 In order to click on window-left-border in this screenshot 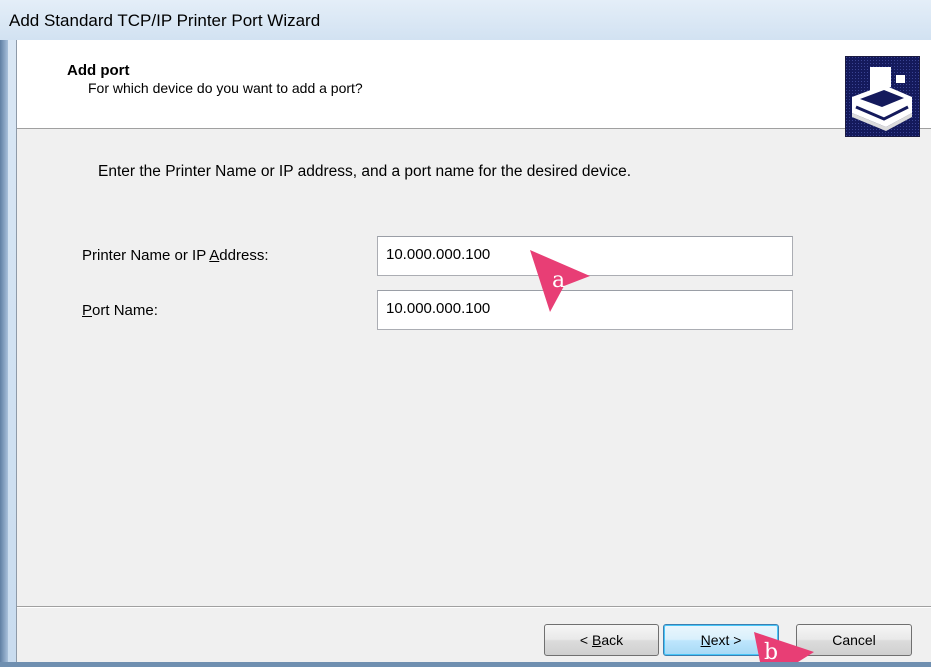, I will do `click(4, 331)`.